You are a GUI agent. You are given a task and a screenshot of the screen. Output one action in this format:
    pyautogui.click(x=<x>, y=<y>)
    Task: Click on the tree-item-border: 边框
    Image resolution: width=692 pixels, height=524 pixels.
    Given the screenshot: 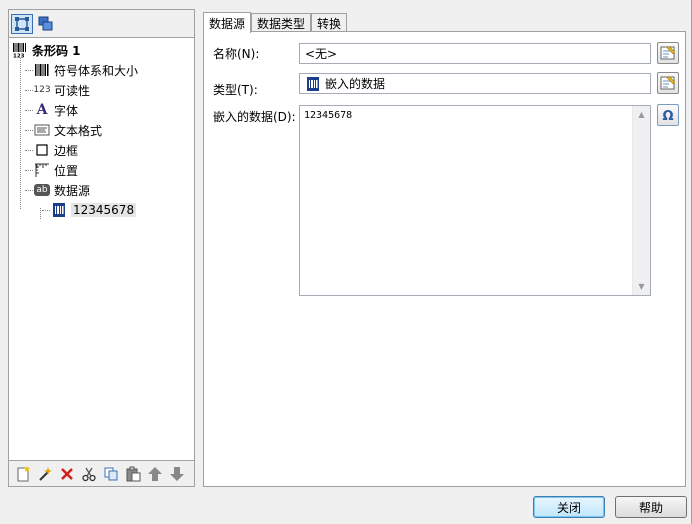 What is the action you would take?
    pyautogui.click(x=101, y=150)
    